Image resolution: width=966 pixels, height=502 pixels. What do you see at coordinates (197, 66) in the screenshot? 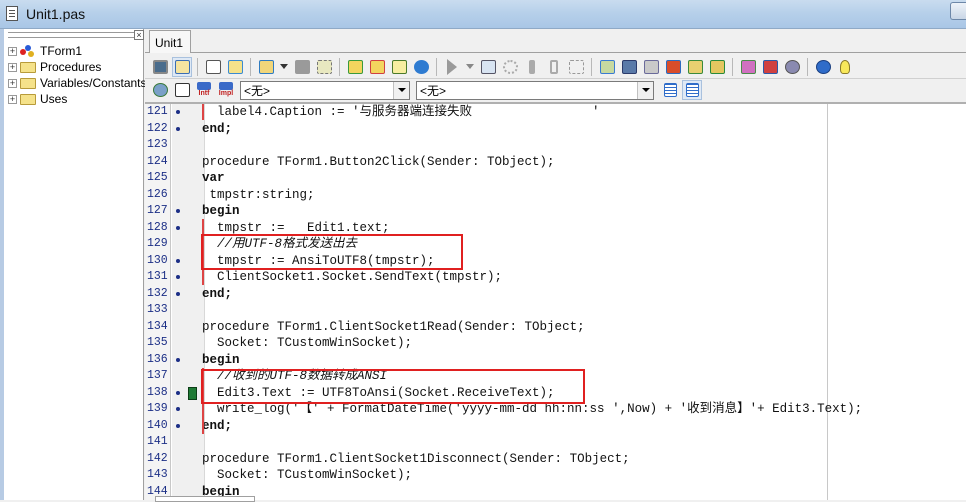
I see `toolbar-separator` at bounding box center [197, 66].